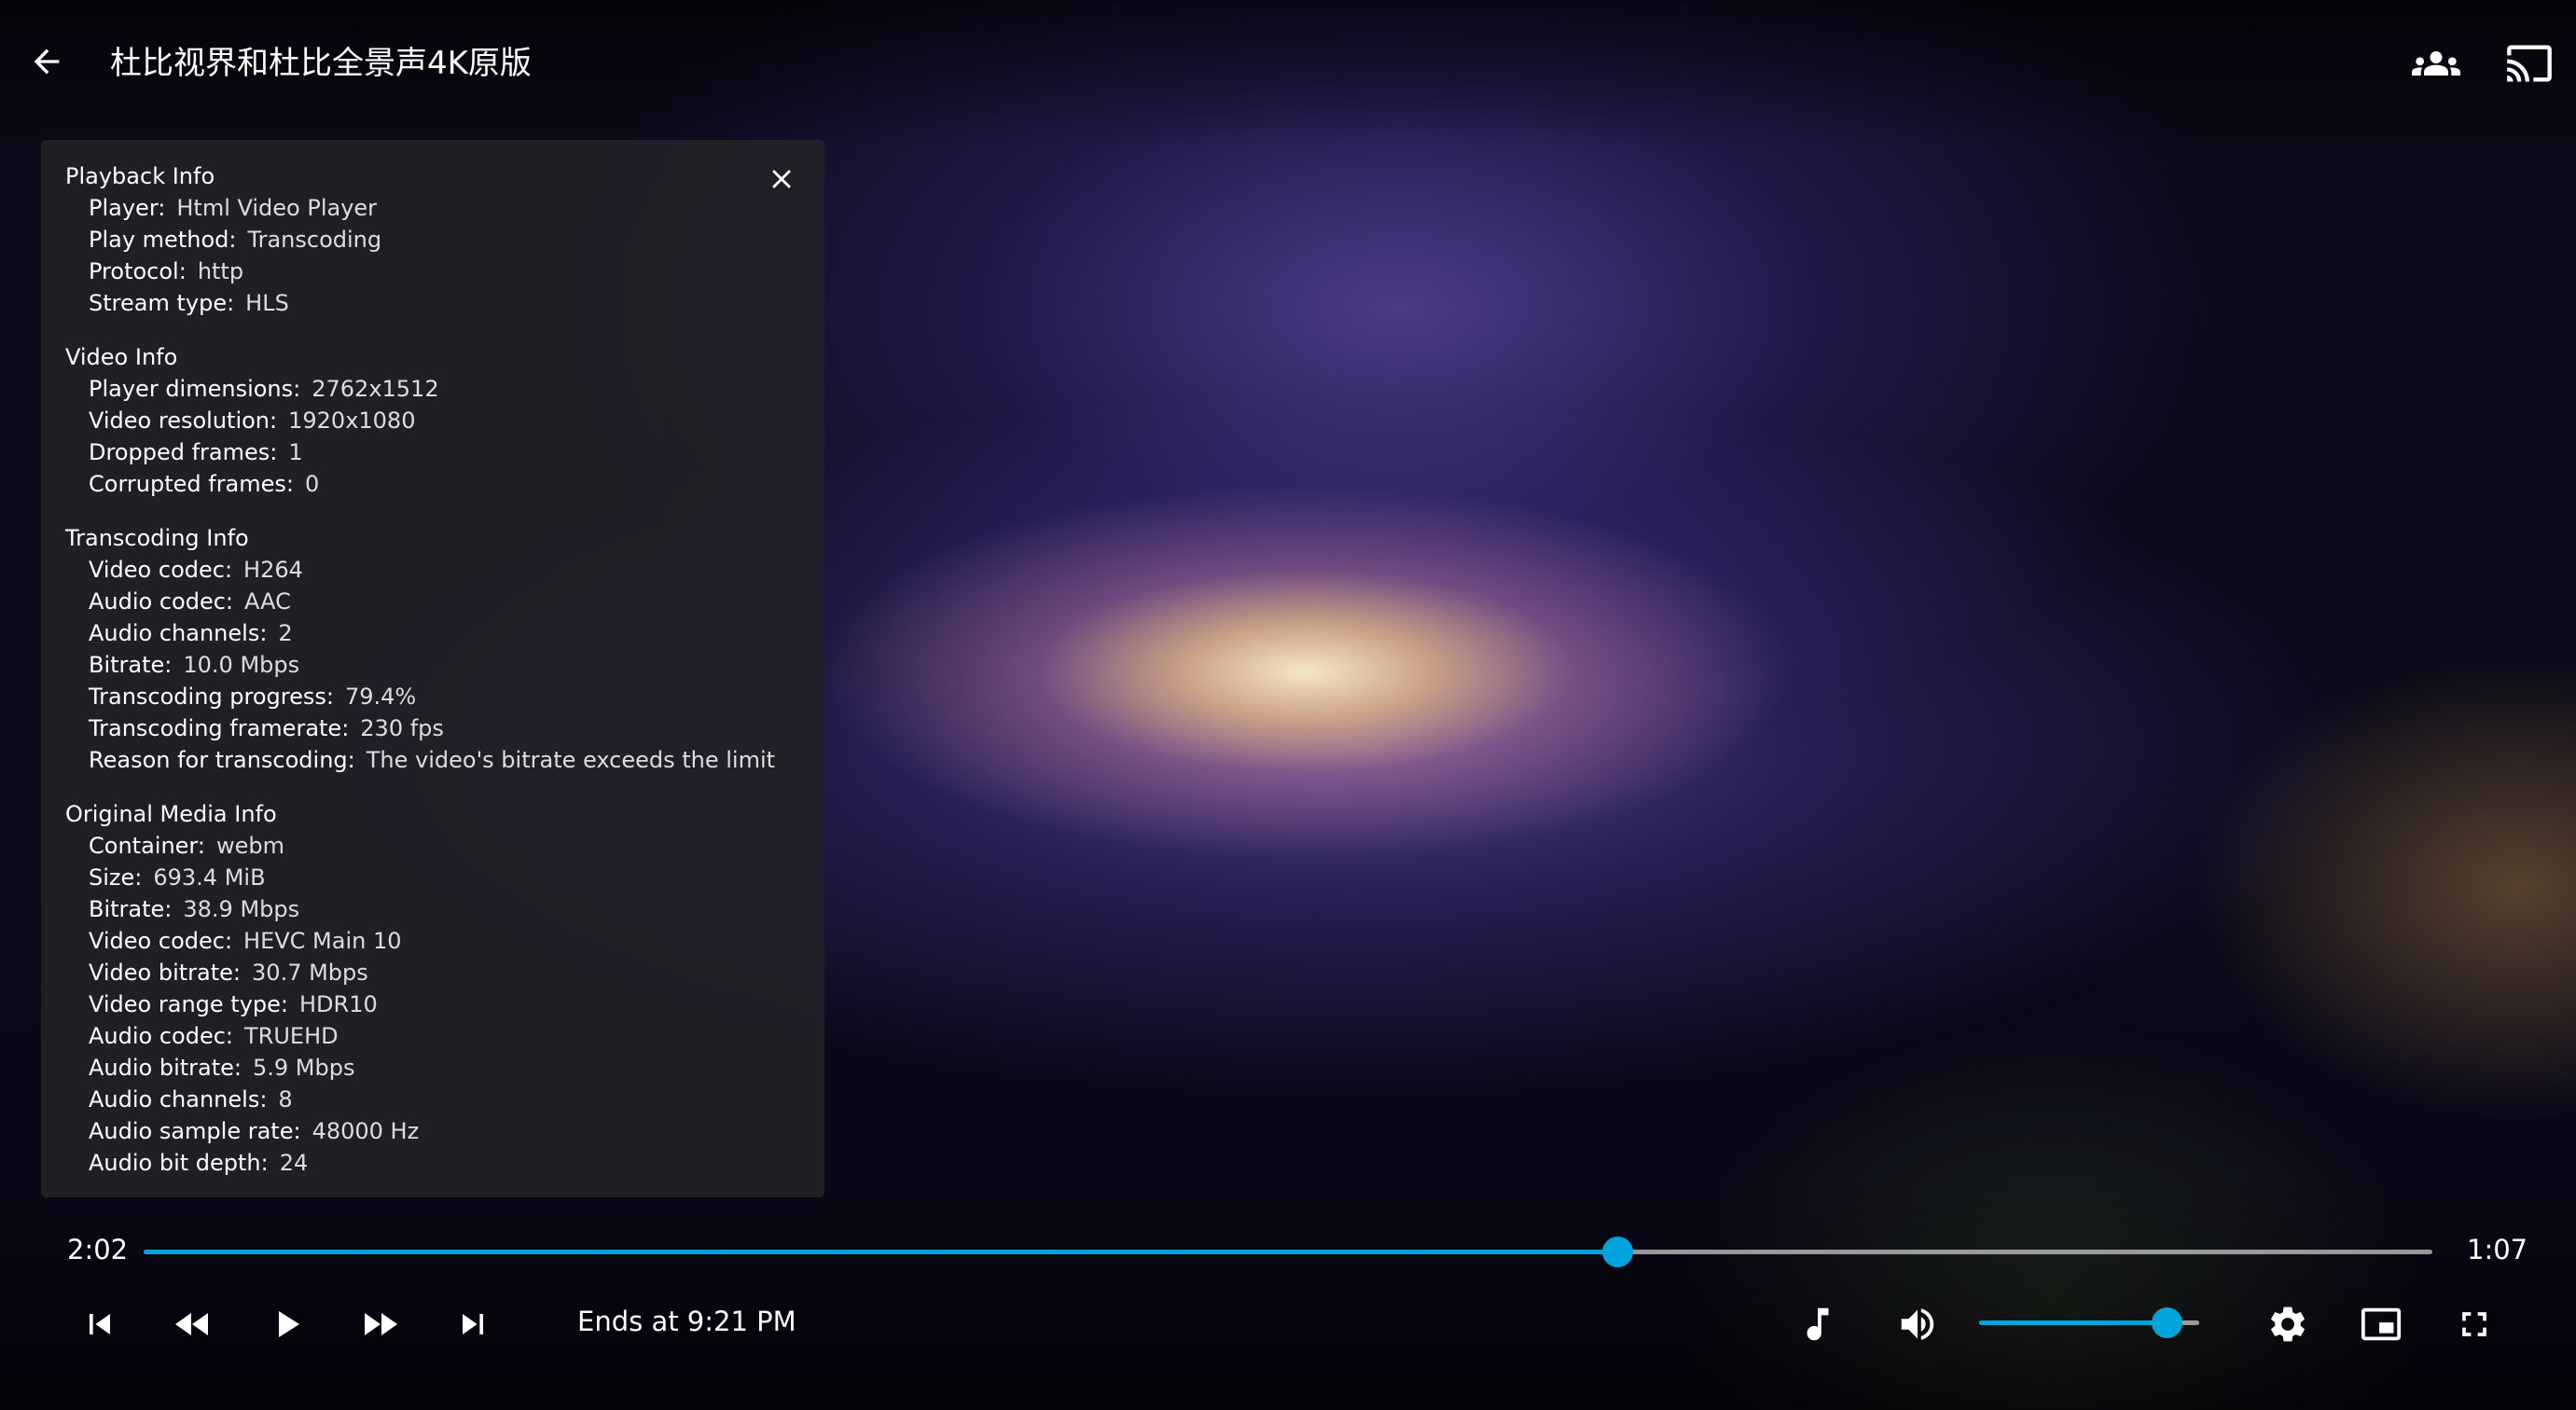  I want to click on info-row-label: Audio codec:, so click(161, 601).